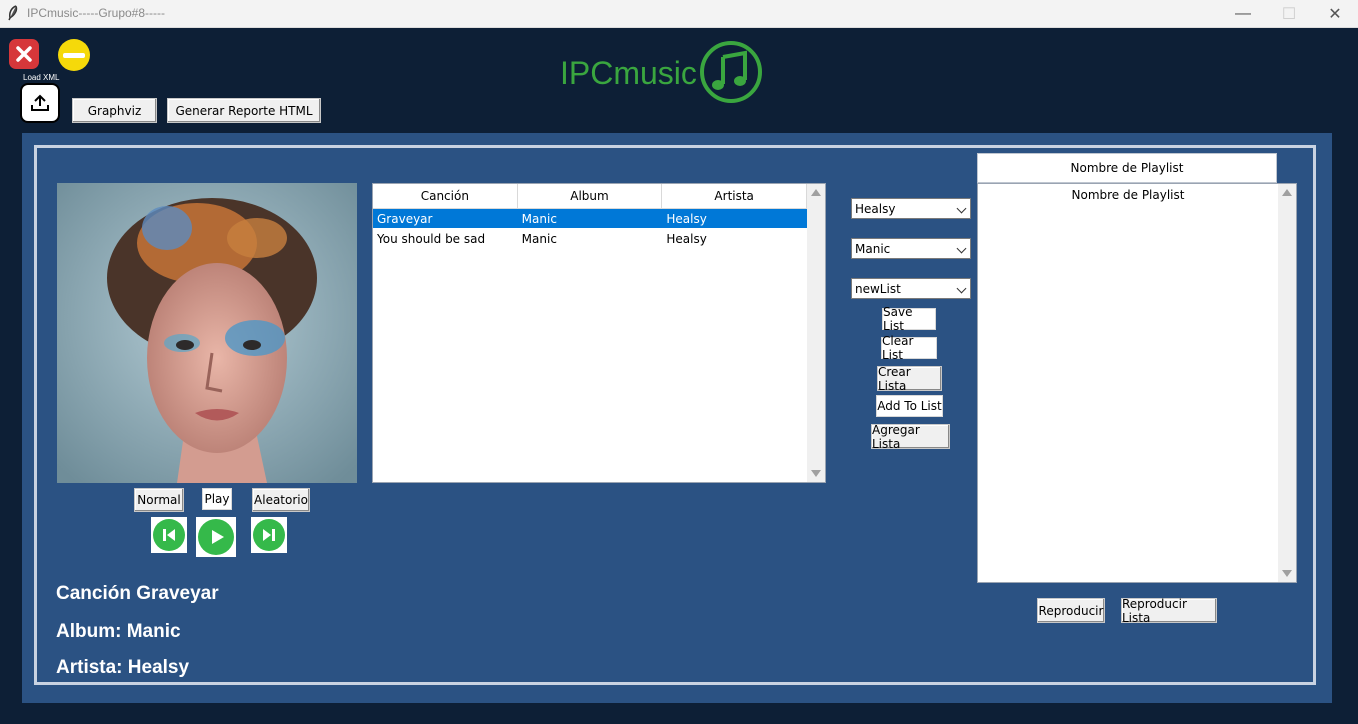 The width and height of the screenshot is (1358, 724). I want to click on music-note-icon, so click(731, 72).